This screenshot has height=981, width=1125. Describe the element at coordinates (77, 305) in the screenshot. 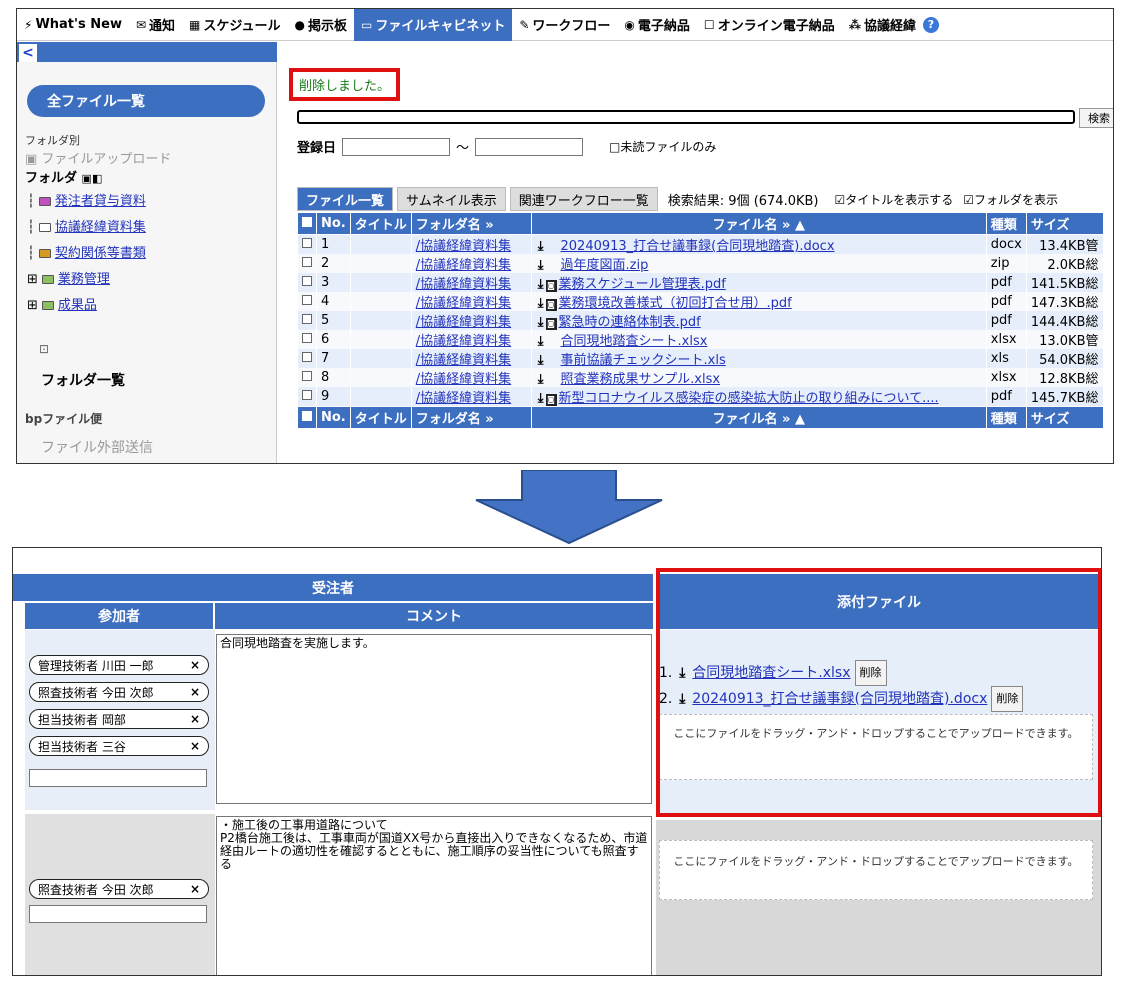

I see `folder-link: 成果品` at that location.